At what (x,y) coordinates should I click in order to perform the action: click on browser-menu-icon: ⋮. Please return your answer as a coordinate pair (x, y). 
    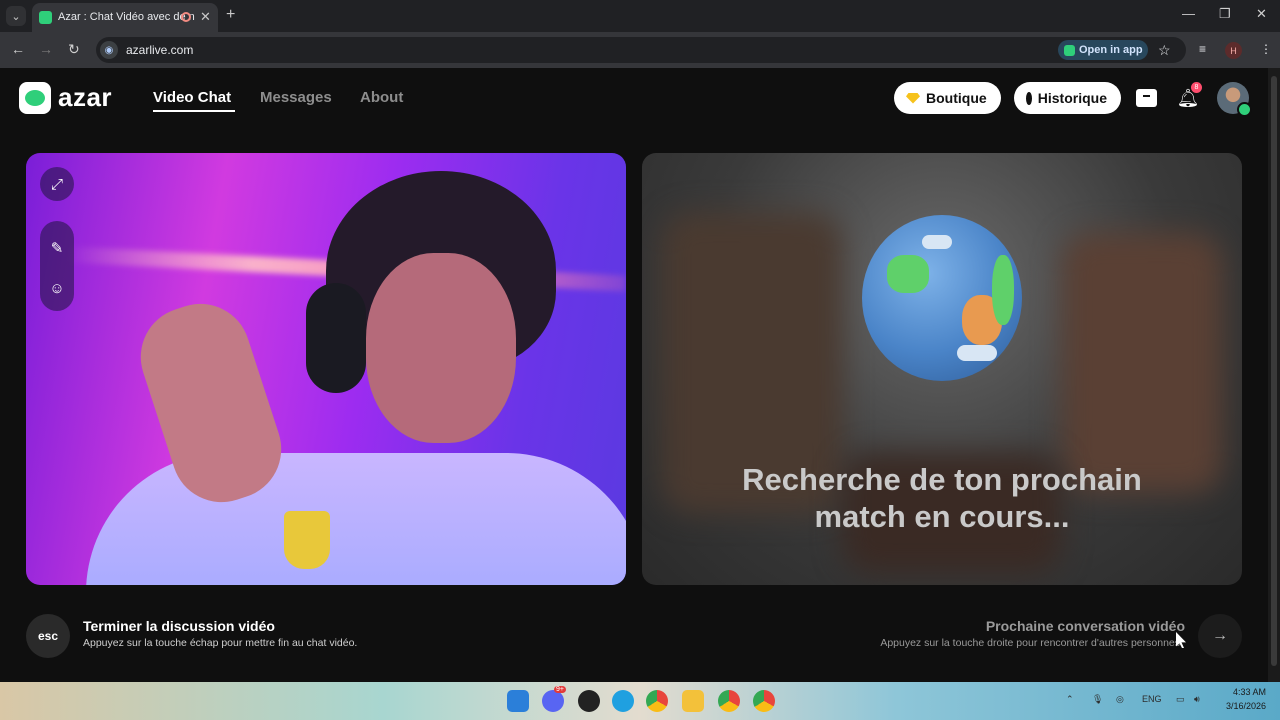
    Looking at the image, I should click on (1266, 49).